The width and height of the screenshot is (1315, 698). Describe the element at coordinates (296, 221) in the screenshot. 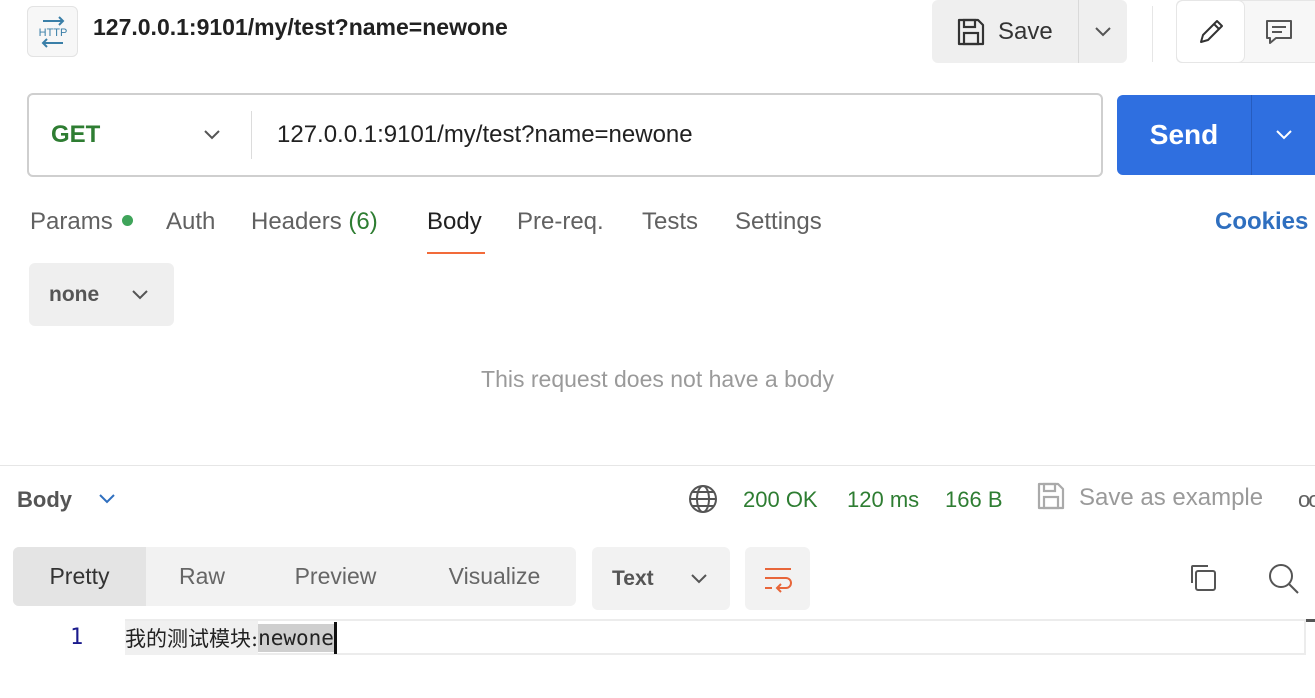

I see `tab-headers-label: Headers` at that location.